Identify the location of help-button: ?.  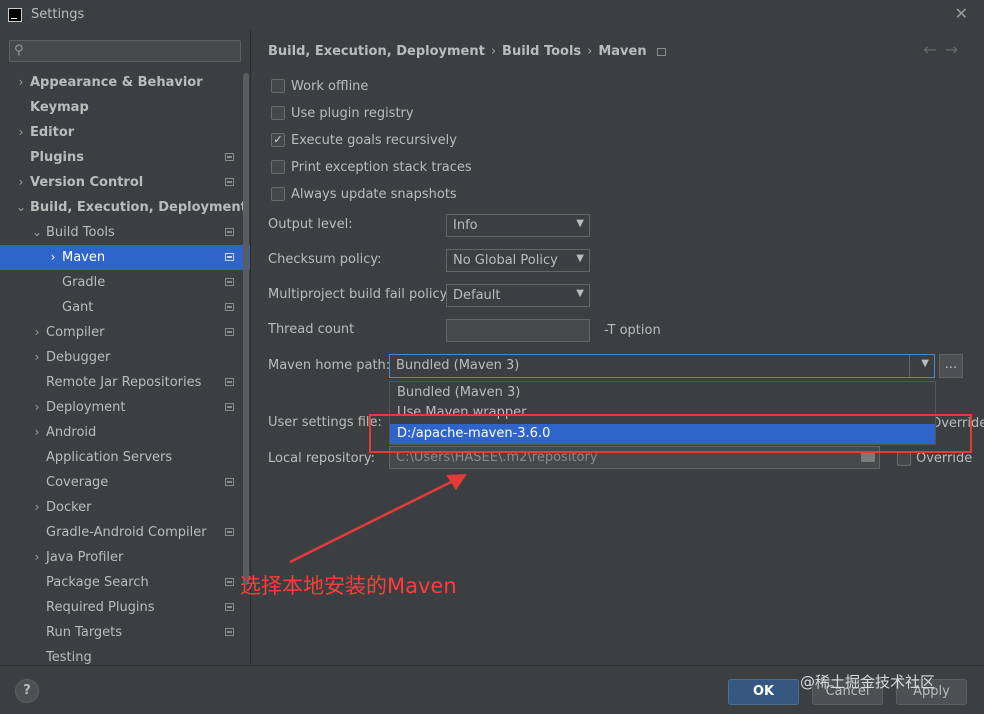
(27, 691).